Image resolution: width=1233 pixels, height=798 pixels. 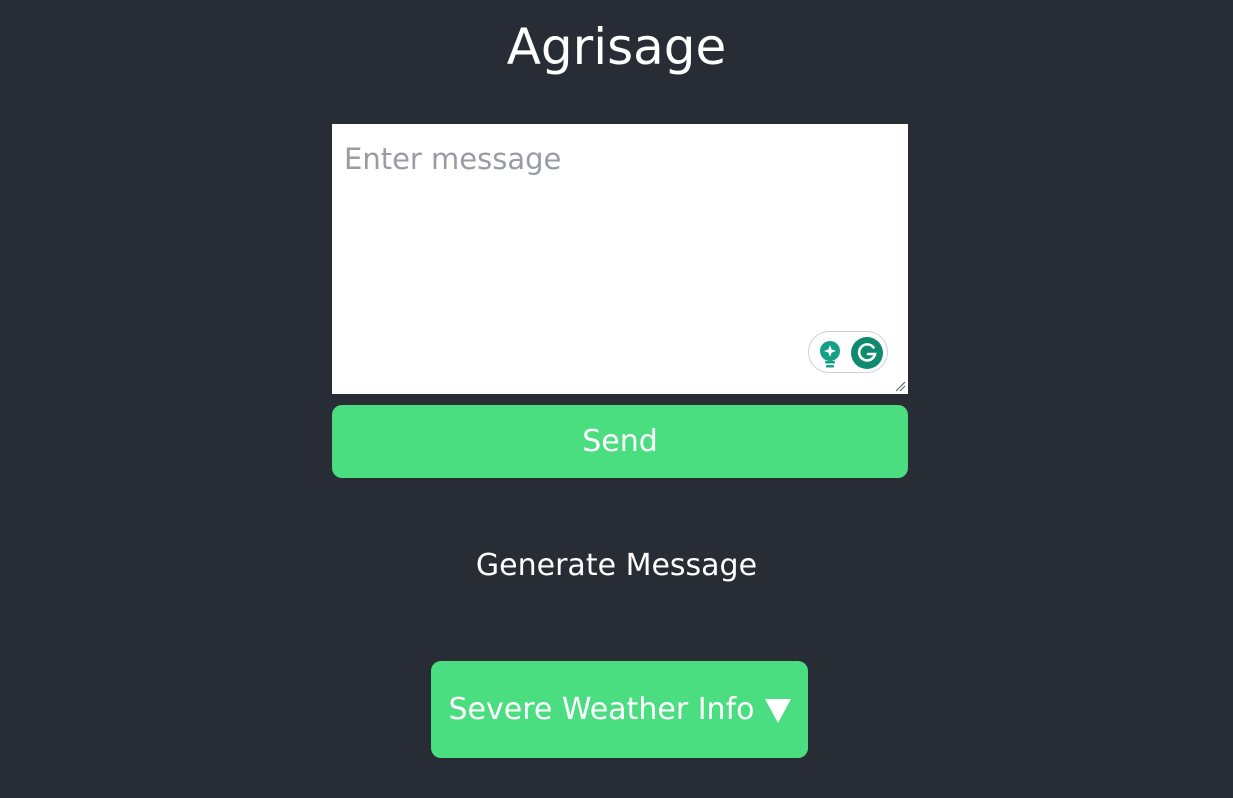 I want to click on grammarly-icon, so click(x=867, y=353).